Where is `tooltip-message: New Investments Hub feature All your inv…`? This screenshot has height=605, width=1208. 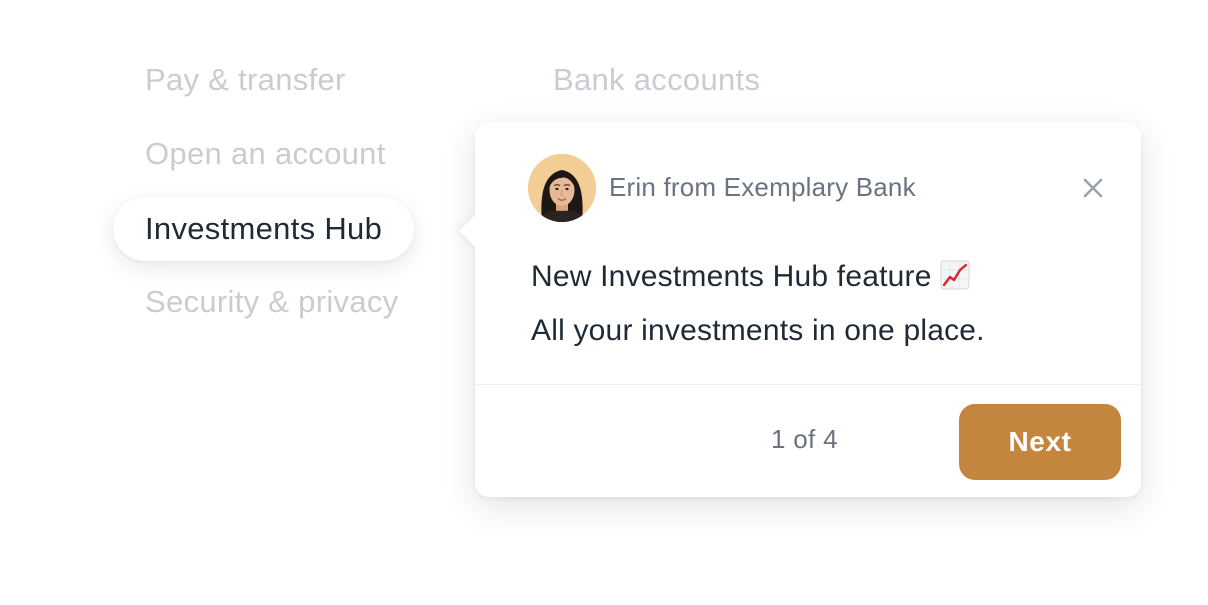
tooltip-message: New Investments Hub feature All your inv… is located at coordinates (758, 304).